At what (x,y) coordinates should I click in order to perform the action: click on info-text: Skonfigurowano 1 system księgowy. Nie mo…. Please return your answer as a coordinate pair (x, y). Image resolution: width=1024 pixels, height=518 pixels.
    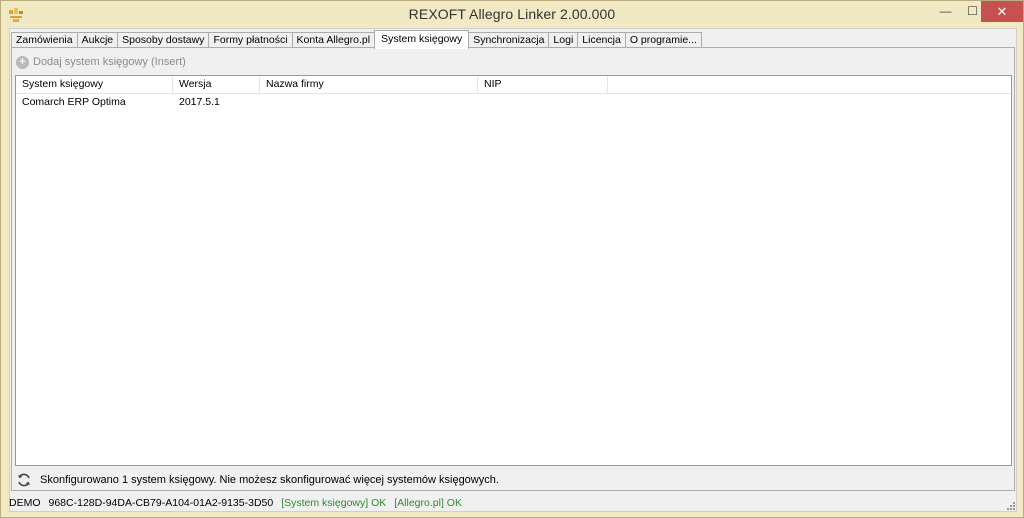
    Looking at the image, I should click on (269, 480).